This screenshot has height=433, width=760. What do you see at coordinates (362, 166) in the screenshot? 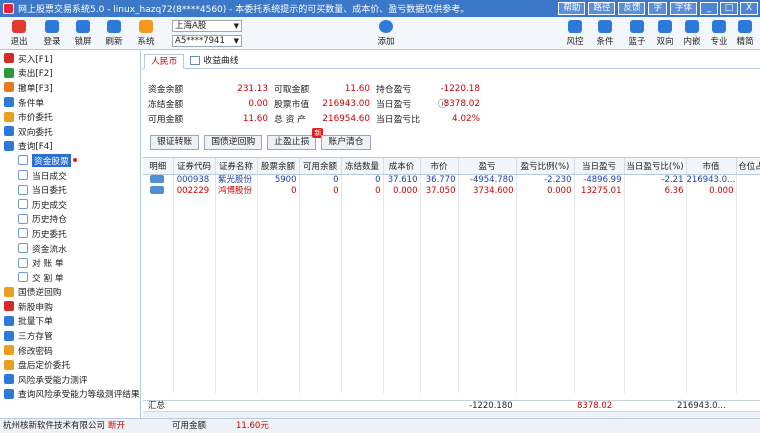
I see `column-header: 冻结数量` at bounding box center [362, 166].